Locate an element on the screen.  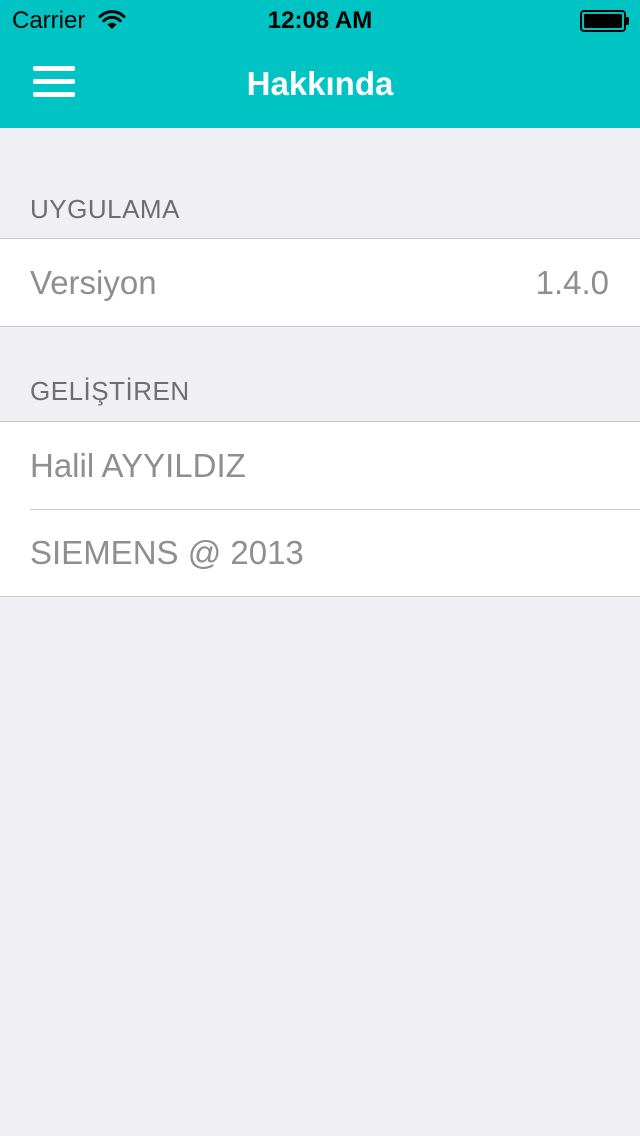
version-cell: Versiyon 1.4.0 is located at coordinates (320, 282).